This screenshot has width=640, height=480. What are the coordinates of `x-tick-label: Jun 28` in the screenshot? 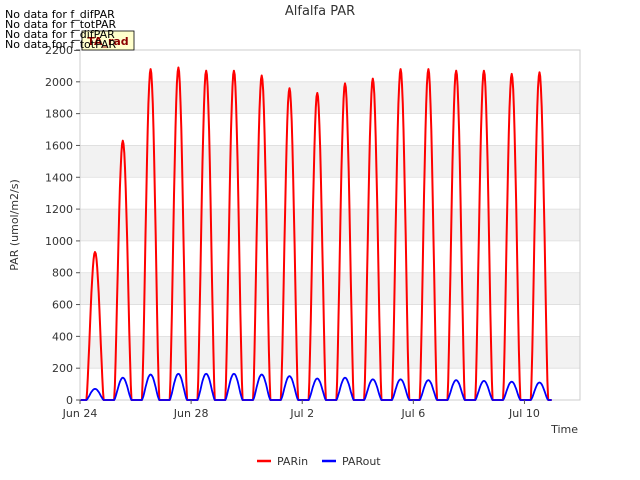 It's located at (191, 413).